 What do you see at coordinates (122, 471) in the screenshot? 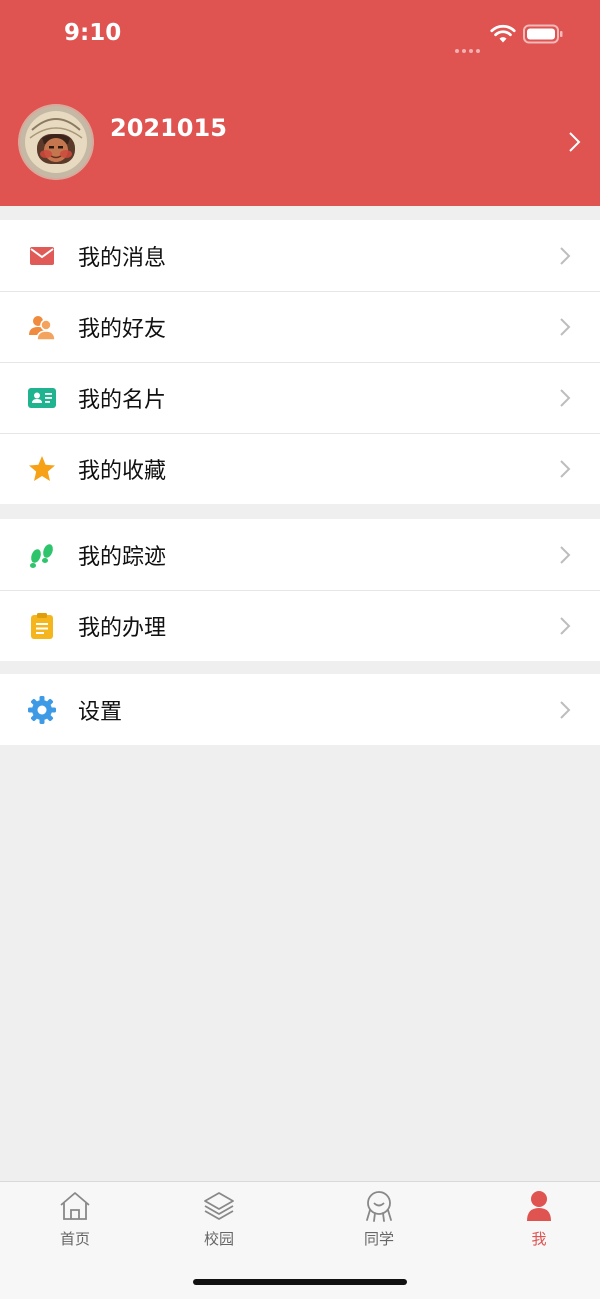
I see `menu-item-label: 我的收藏` at bounding box center [122, 471].